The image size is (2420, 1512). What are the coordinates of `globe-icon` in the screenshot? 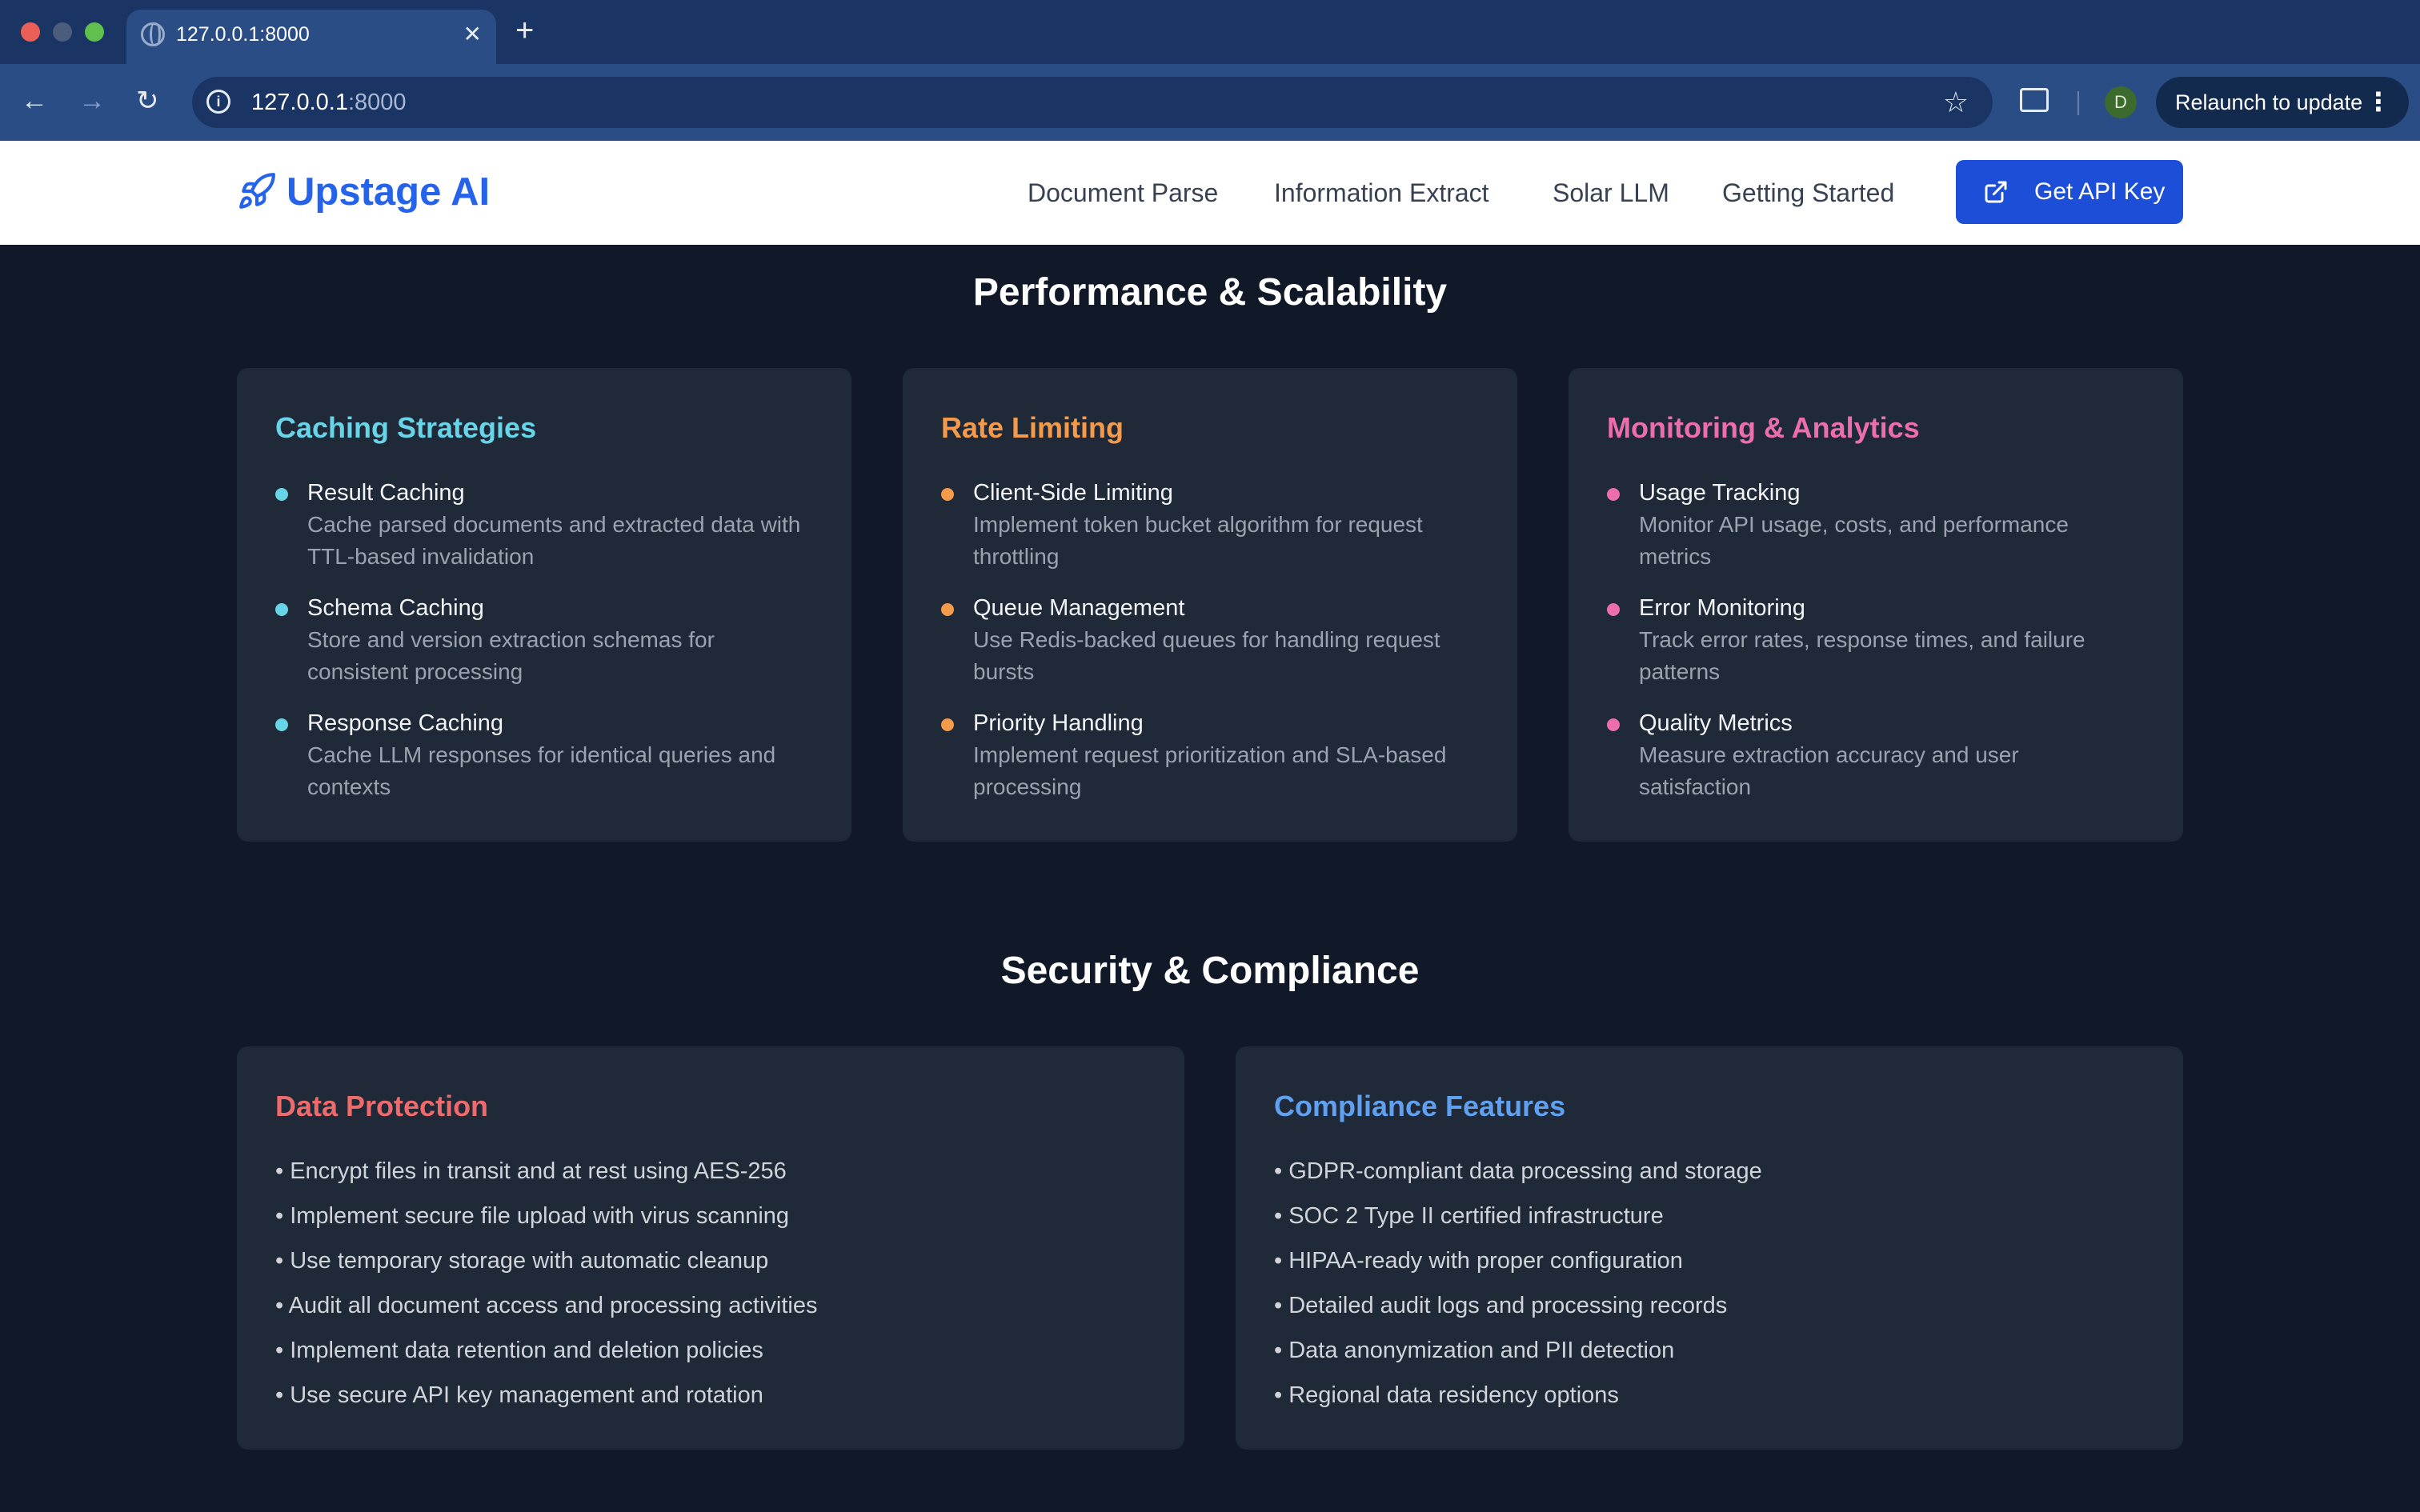 It's located at (153, 34).